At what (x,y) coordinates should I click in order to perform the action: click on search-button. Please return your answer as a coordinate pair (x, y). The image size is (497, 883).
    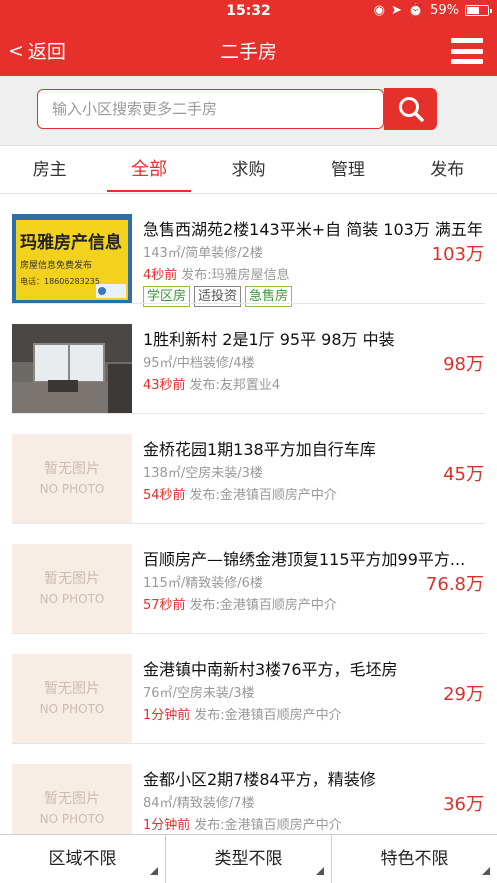
    Looking at the image, I should click on (410, 109).